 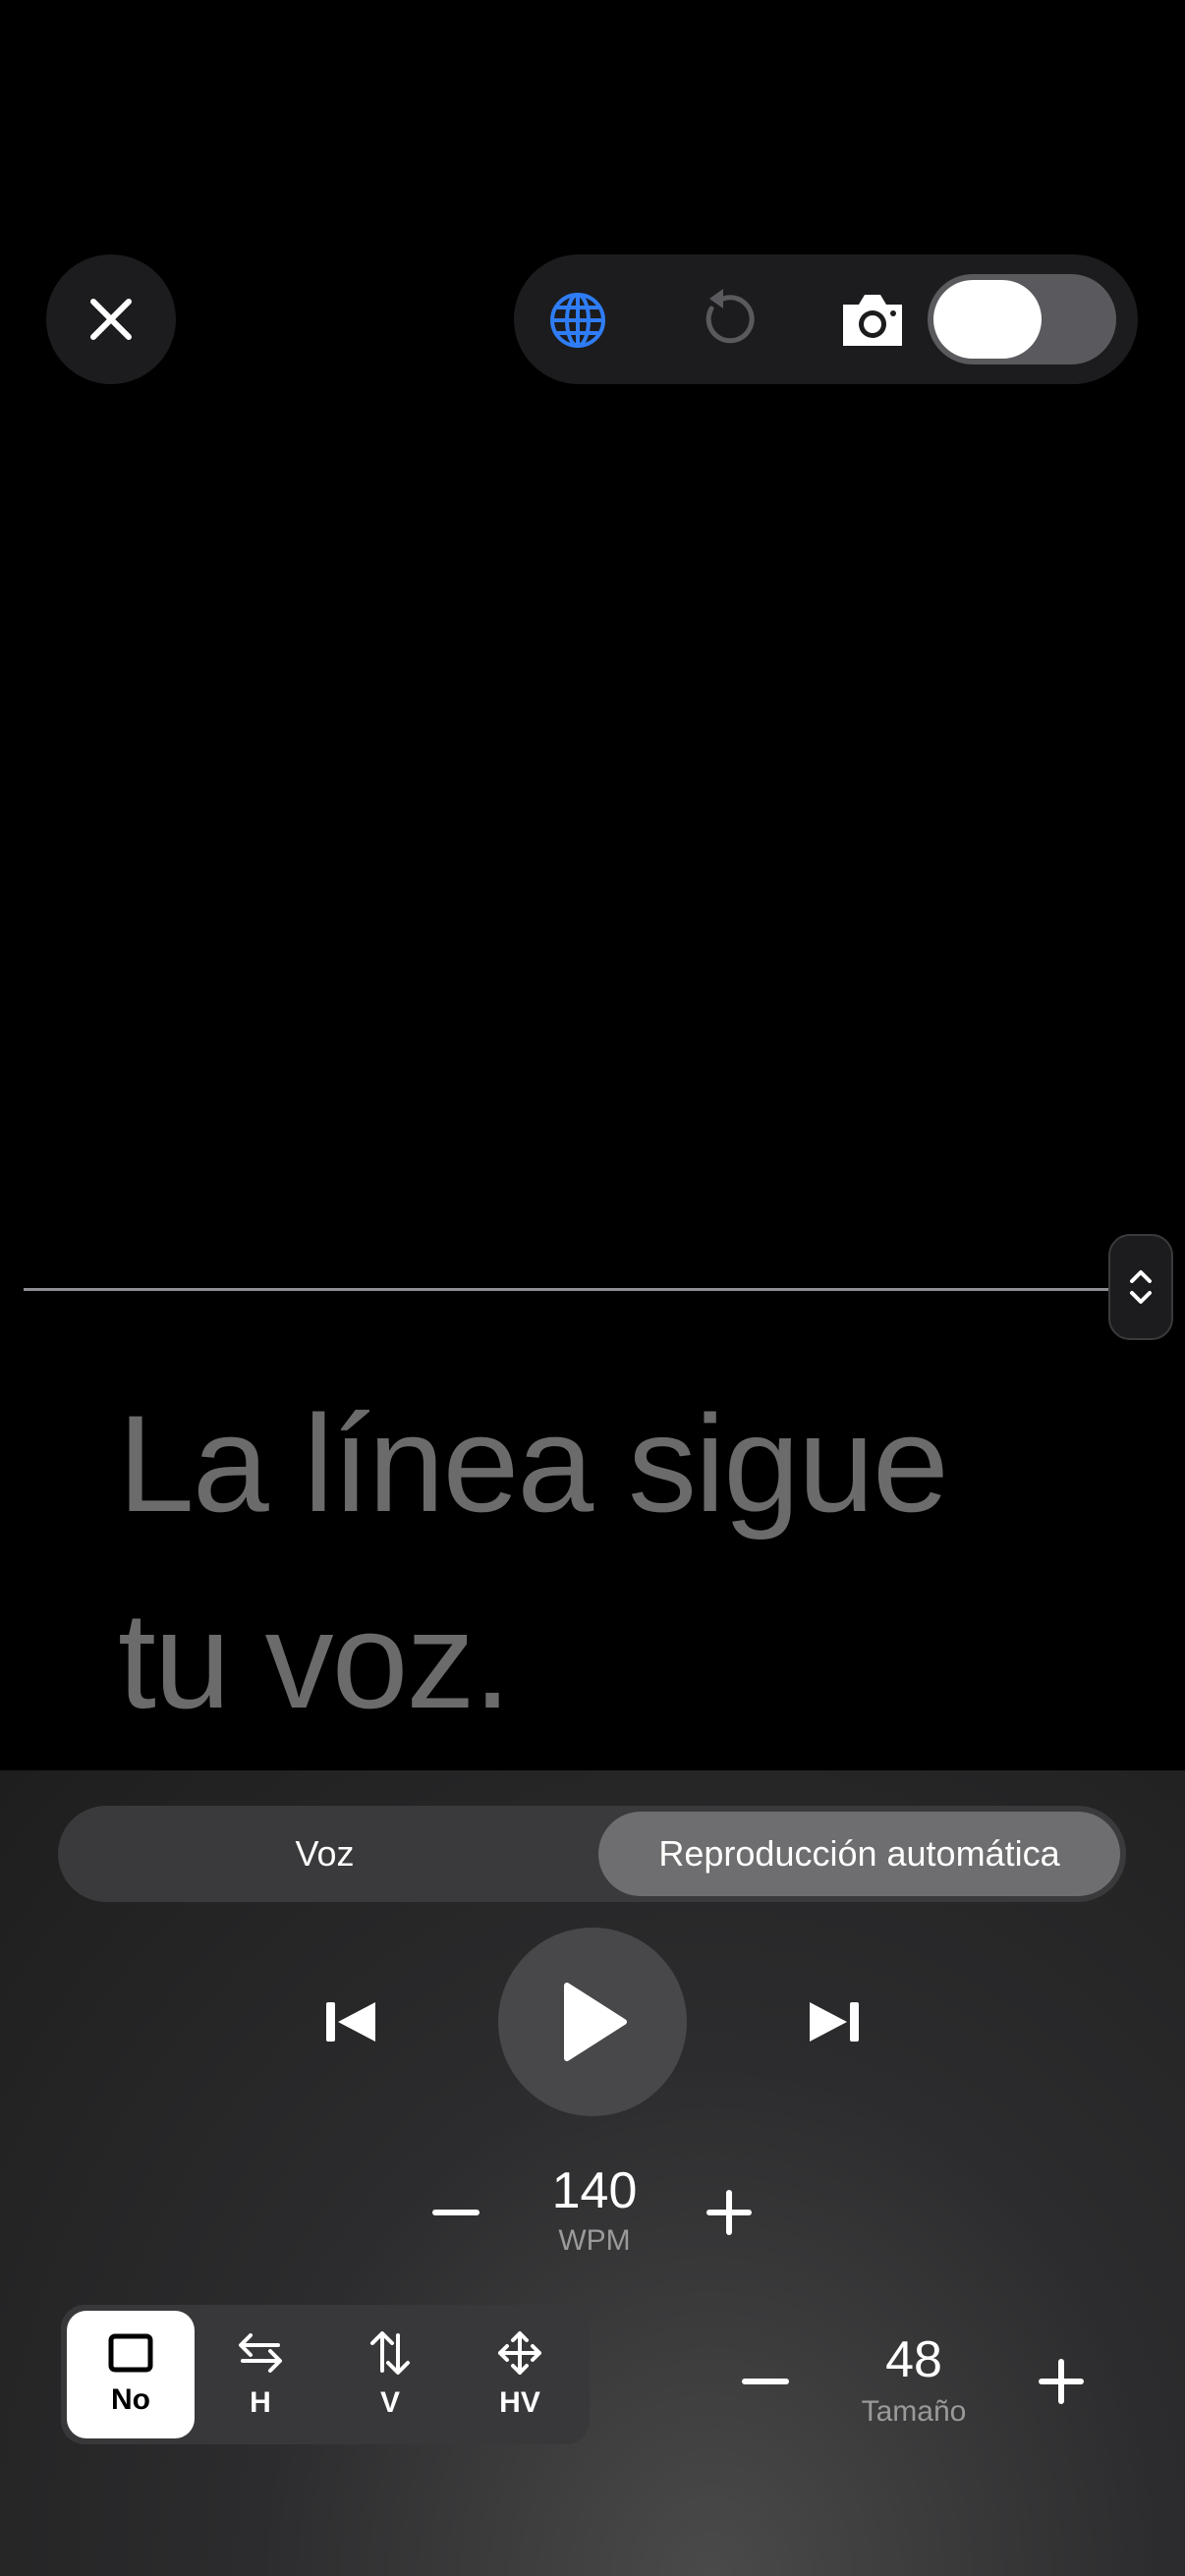 I want to click on speed-value: 140, so click(x=594, y=2190).